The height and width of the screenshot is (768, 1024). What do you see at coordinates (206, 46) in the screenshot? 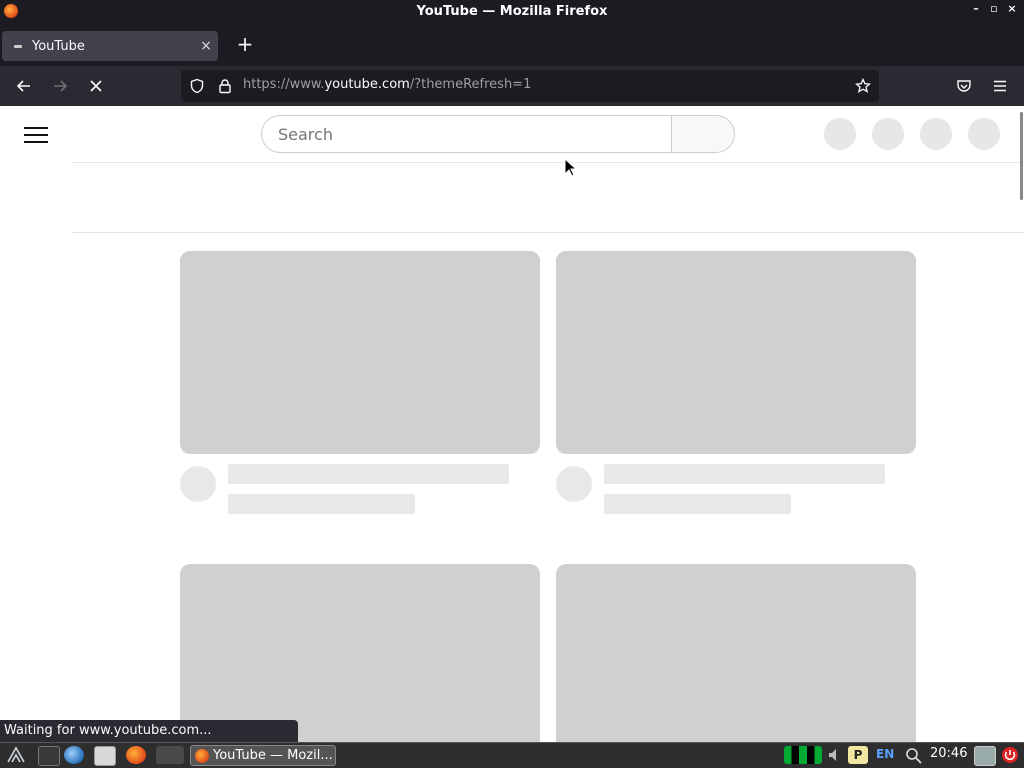
I see `tab-close-button: ×` at bounding box center [206, 46].